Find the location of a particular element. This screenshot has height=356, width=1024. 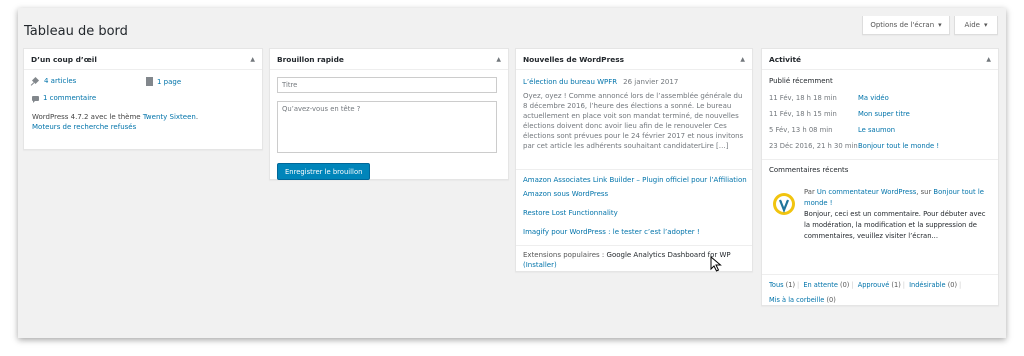

pushpin-icon is located at coordinates (36, 81).